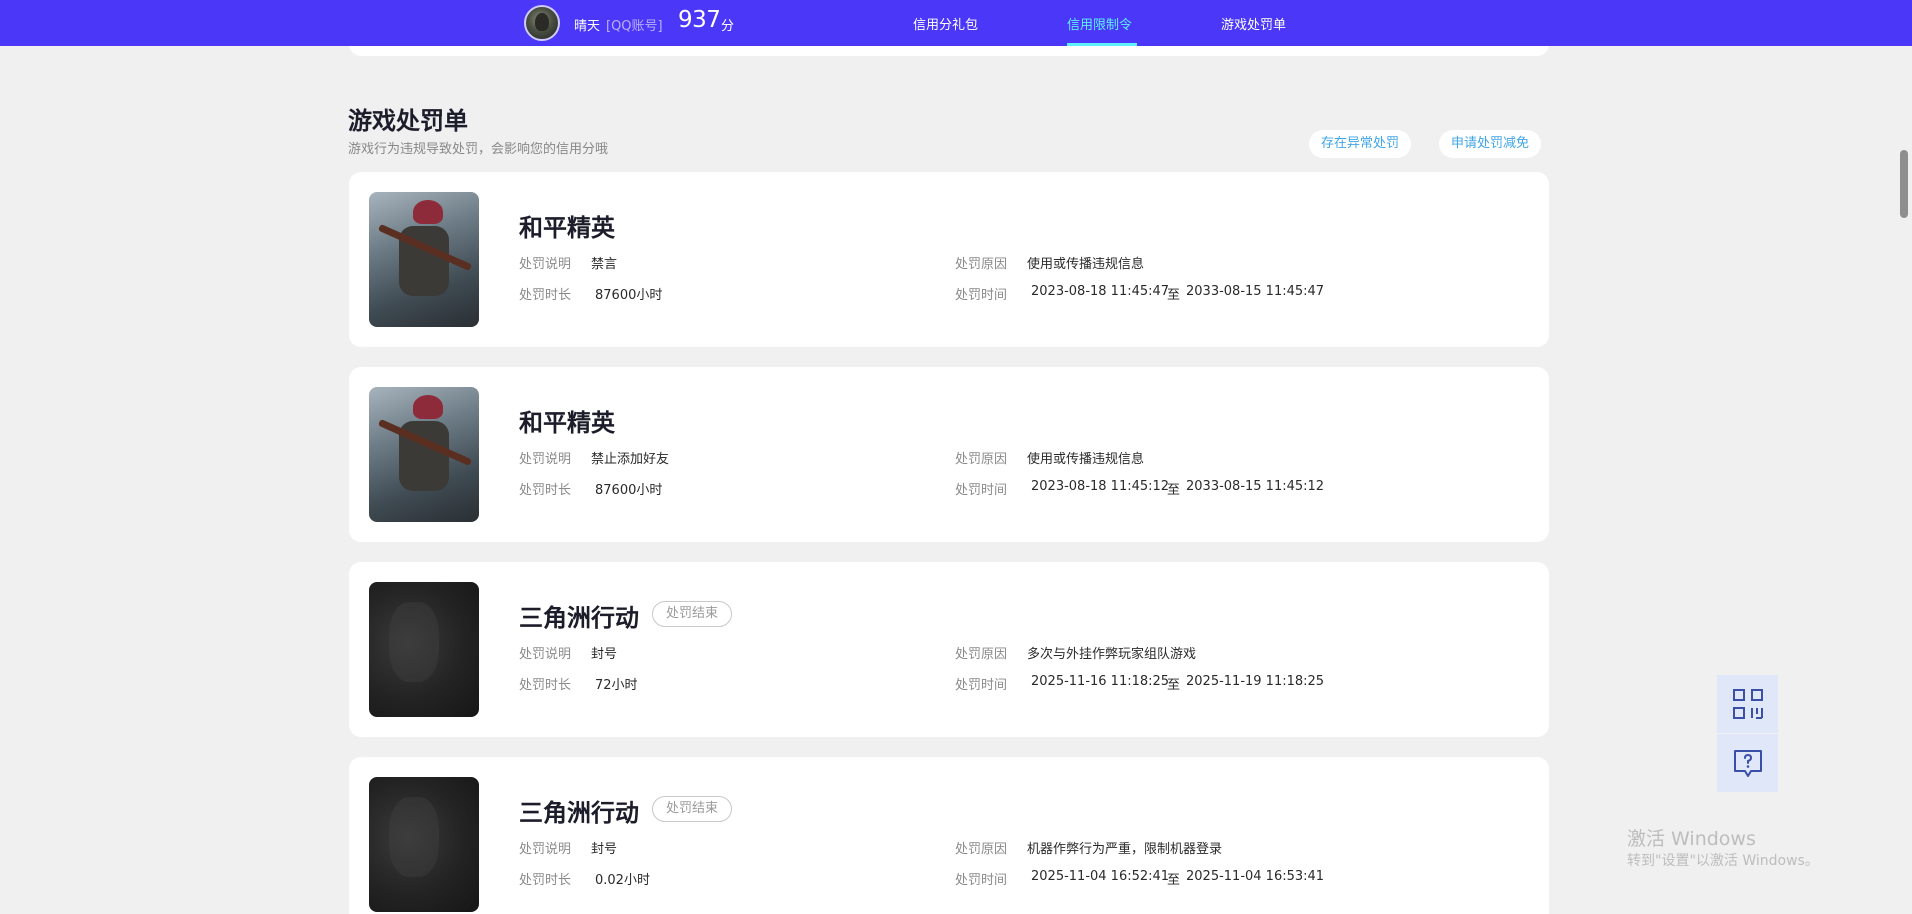  Describe the element at coordinates (1112, 654) in the screenshot. I see `reason-value: 多次与外挂作弊玩家组队游戏` at that location.